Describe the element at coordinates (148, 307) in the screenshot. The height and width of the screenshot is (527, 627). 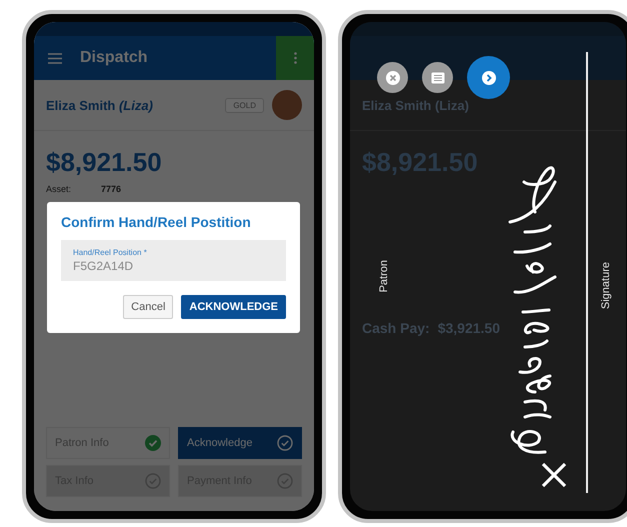
I see `cancel-button: Cancel` at that location.